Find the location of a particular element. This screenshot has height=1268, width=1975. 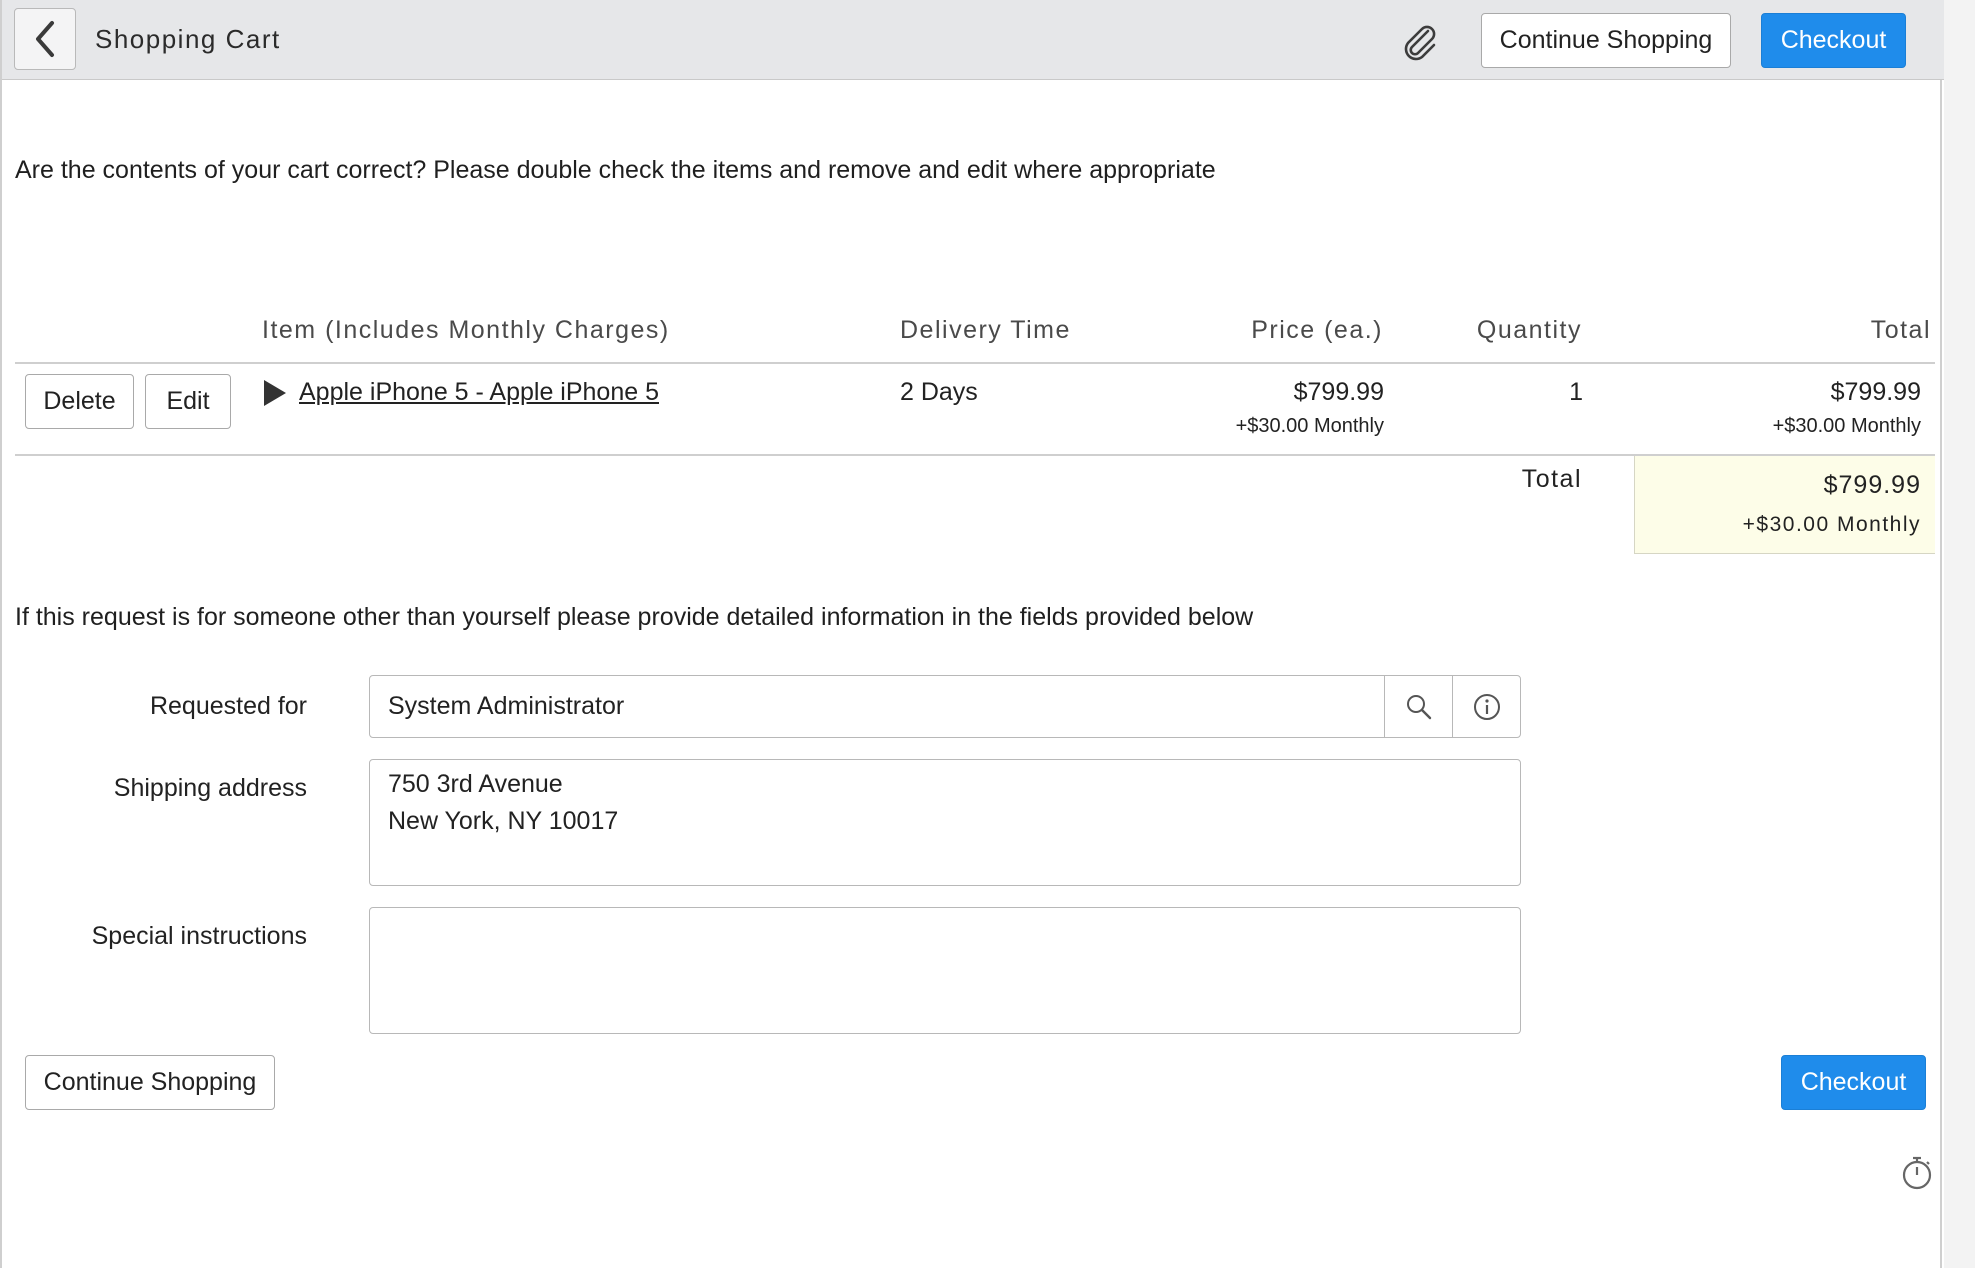

info-icon is located at coordinates (1486, 706).